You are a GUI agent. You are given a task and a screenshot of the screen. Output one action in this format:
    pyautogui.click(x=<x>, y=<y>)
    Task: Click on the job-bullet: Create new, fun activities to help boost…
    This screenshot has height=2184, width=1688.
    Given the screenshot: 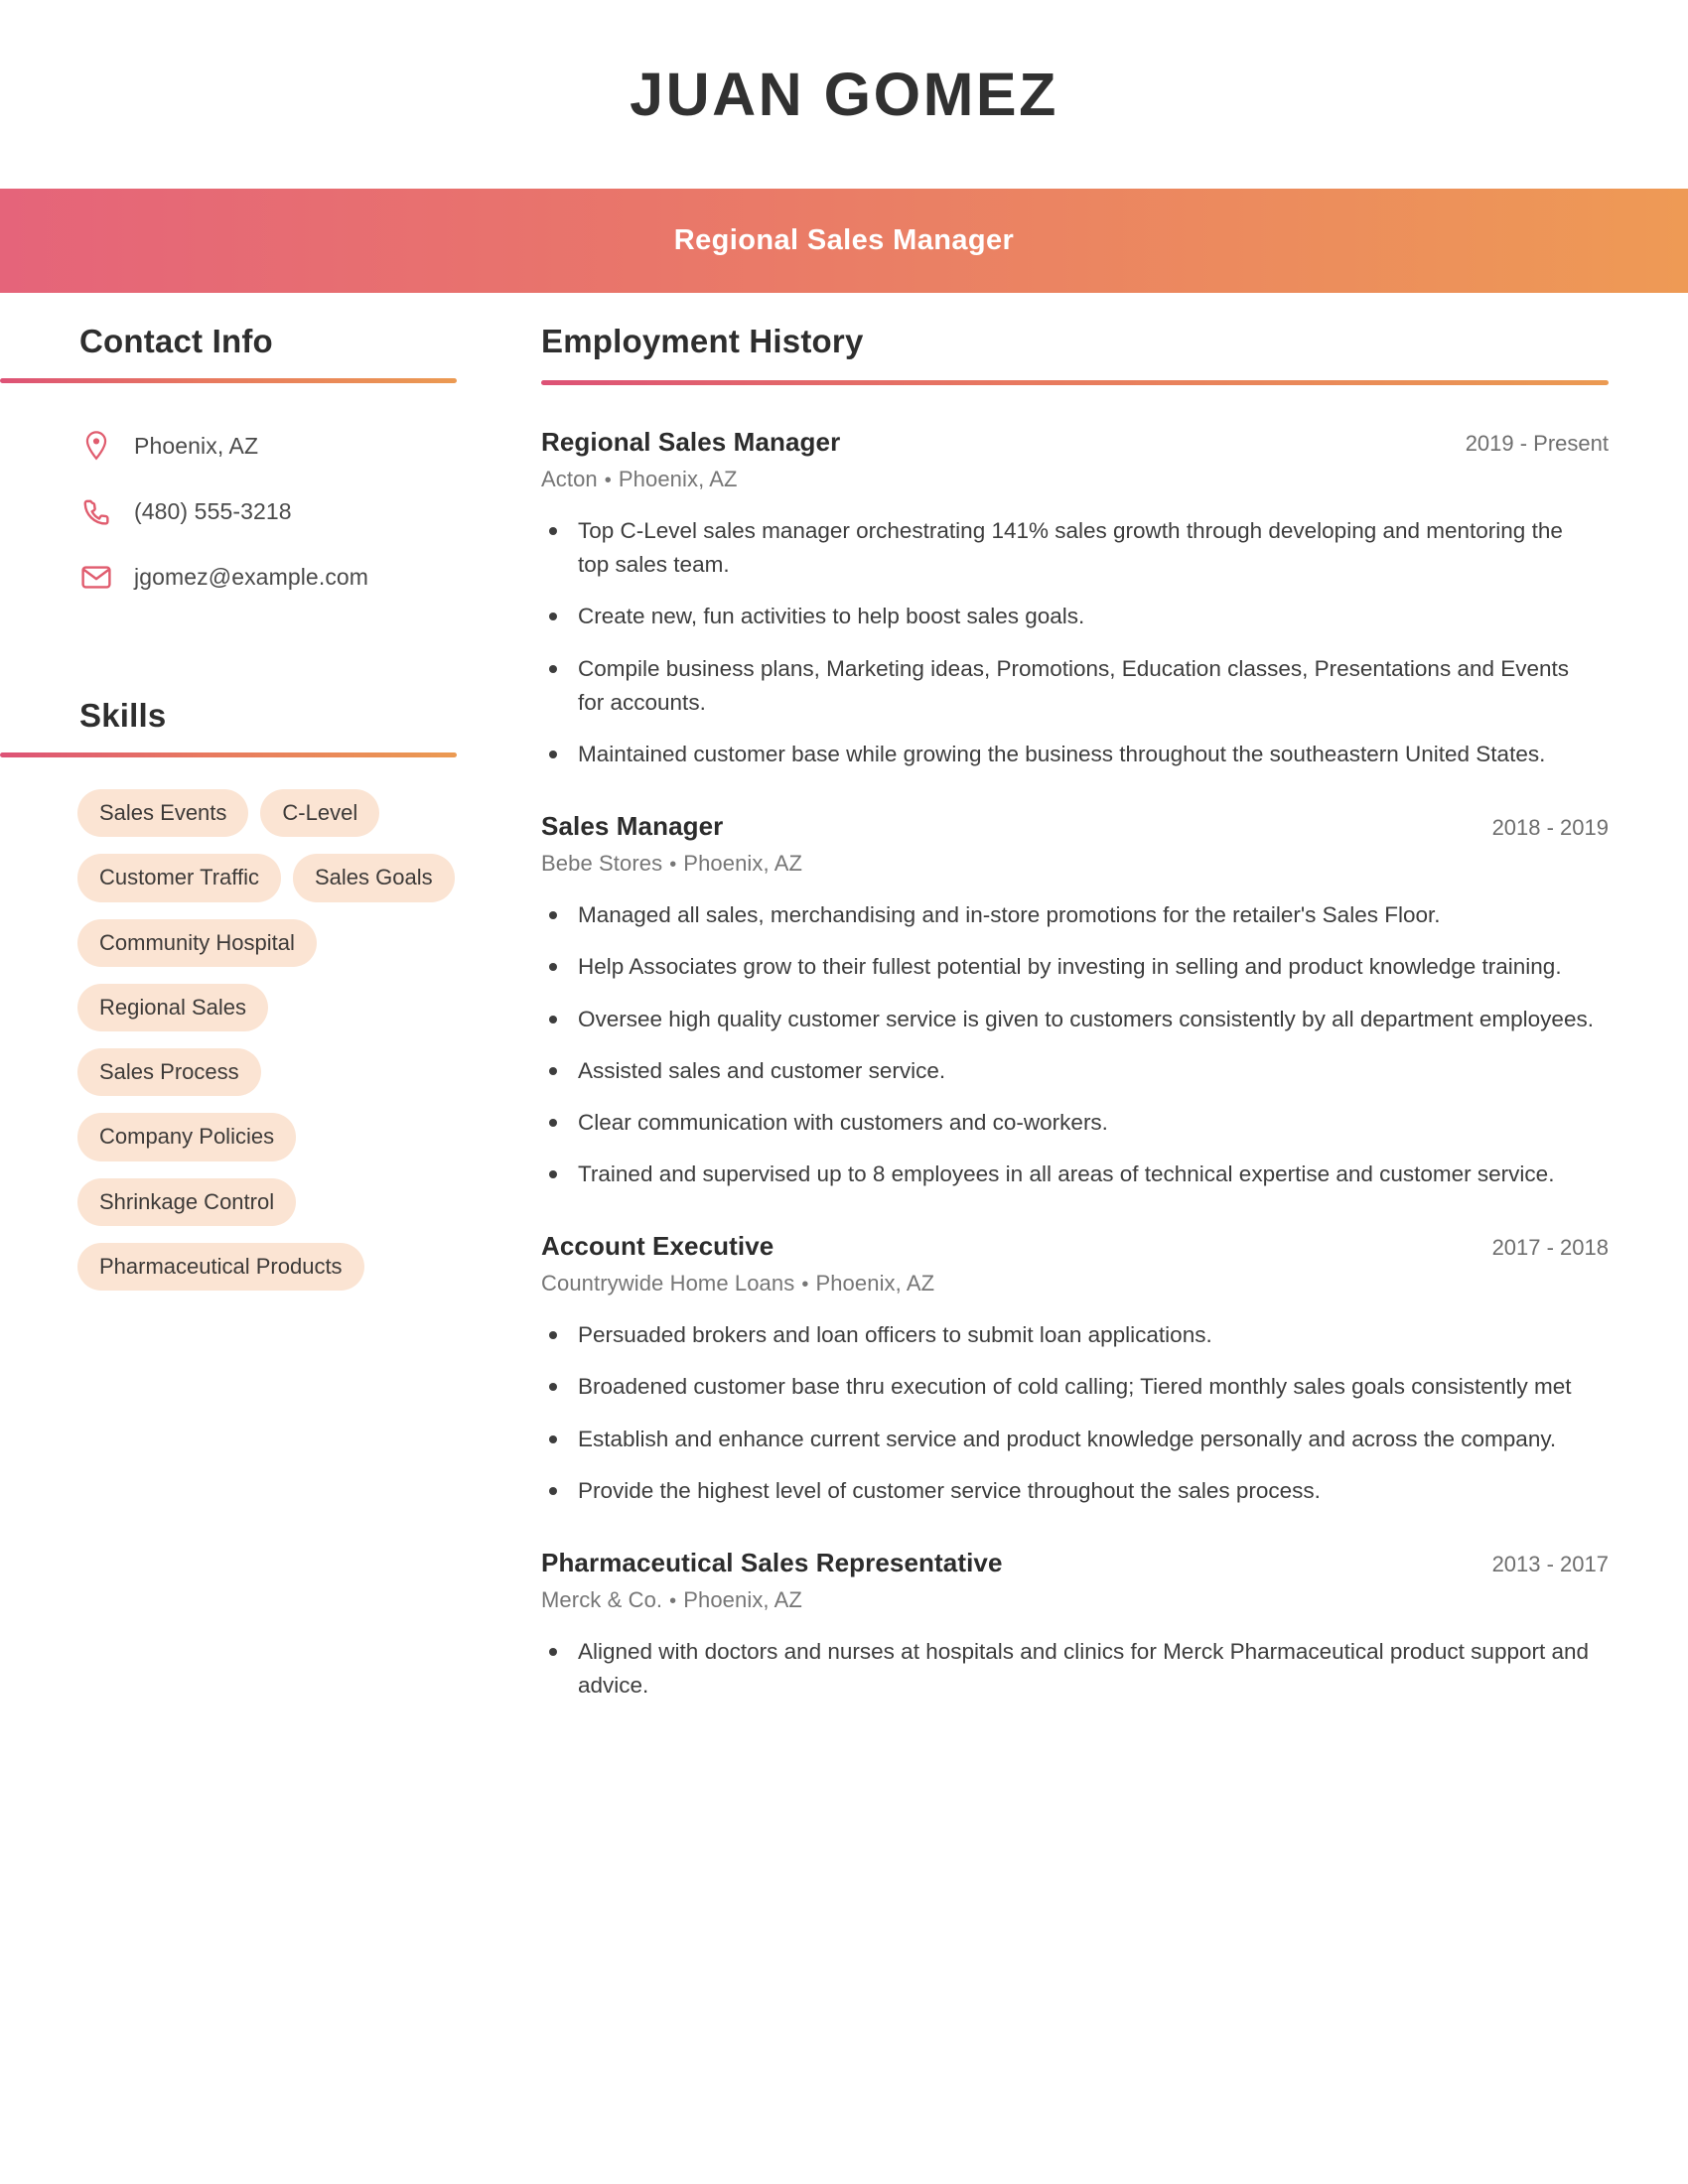 What is the action you would take?
    pyautogui.click(x=1070, y=616)
    